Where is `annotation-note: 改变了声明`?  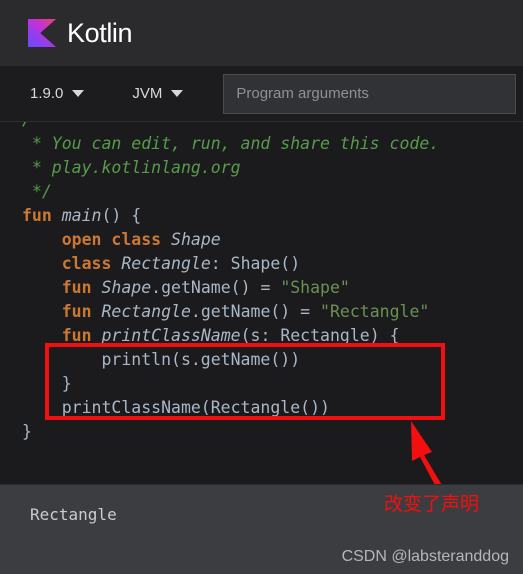
annotation-note: 改变了声明 is located at coordinates (432, 504).